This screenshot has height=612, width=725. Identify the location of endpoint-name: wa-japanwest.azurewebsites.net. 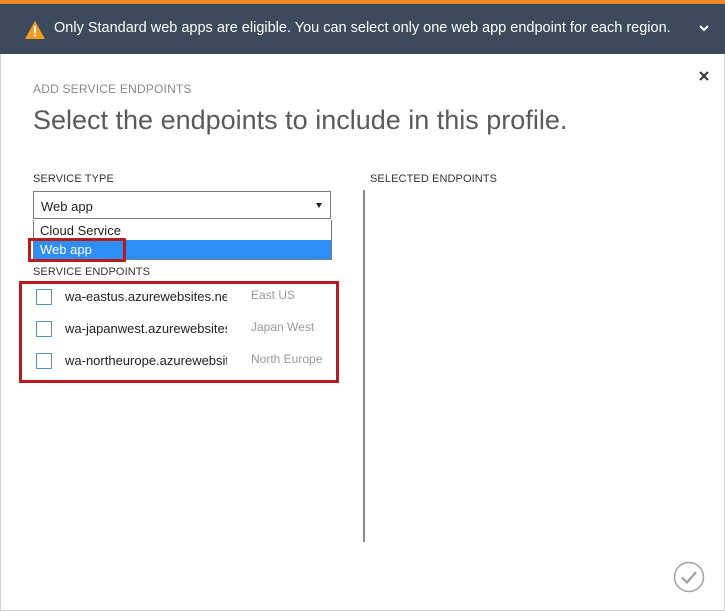
(146, 328).